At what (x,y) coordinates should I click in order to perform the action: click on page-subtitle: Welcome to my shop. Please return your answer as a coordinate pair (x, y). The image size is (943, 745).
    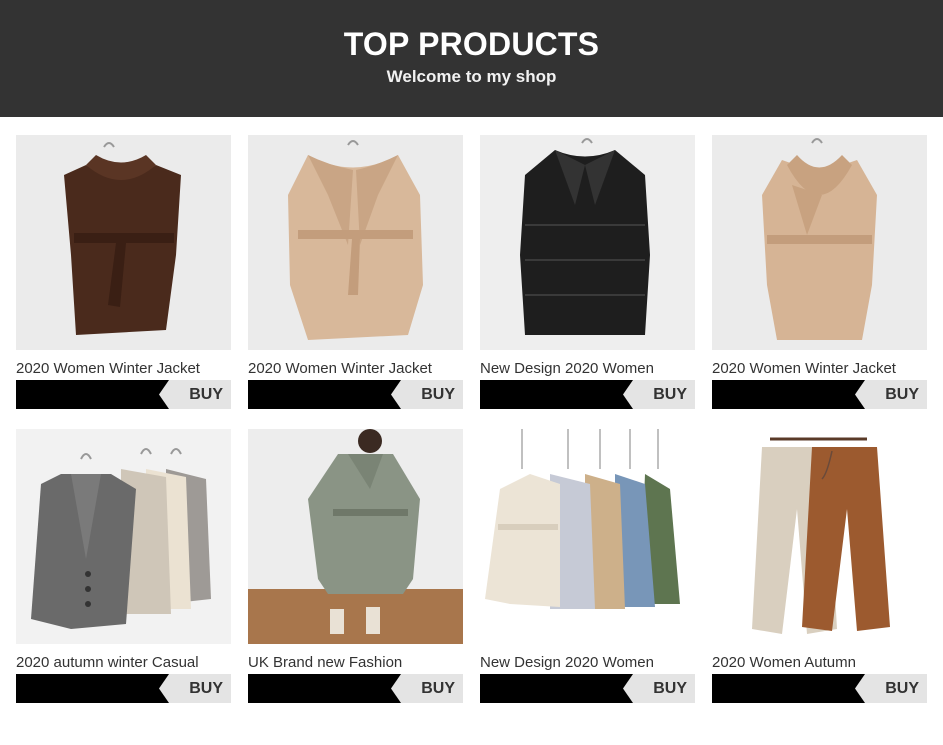
    Looking at the image, I should click on (471, 76).